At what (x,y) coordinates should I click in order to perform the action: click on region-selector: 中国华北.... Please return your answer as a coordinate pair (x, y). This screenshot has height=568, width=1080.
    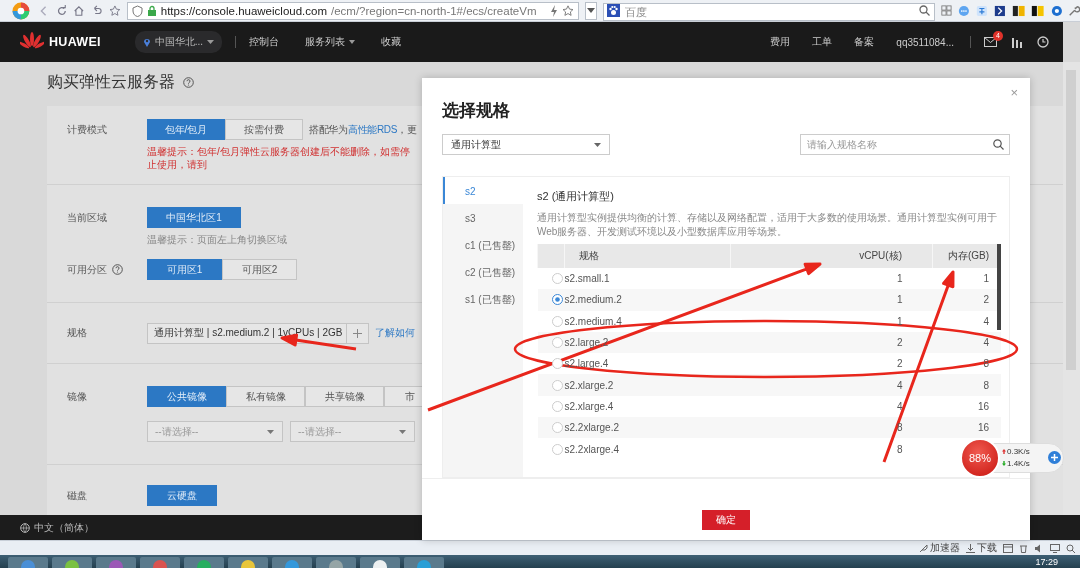
    Looking at the image, I should click on (178, 42).